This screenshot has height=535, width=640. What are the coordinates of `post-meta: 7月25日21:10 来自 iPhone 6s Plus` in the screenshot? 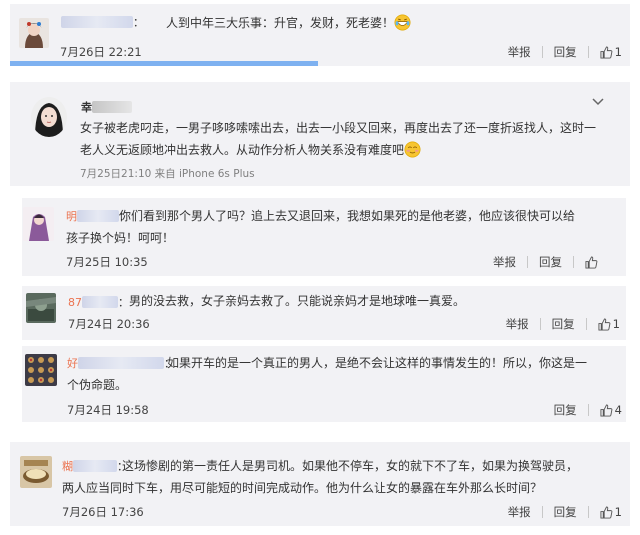 It's located at (167, 174).